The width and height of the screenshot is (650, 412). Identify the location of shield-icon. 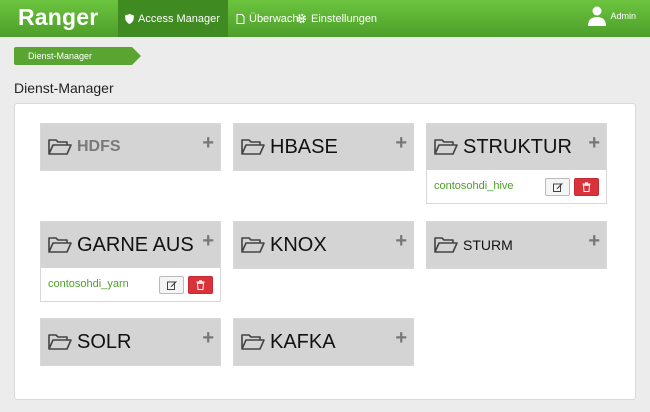
(129, 18).